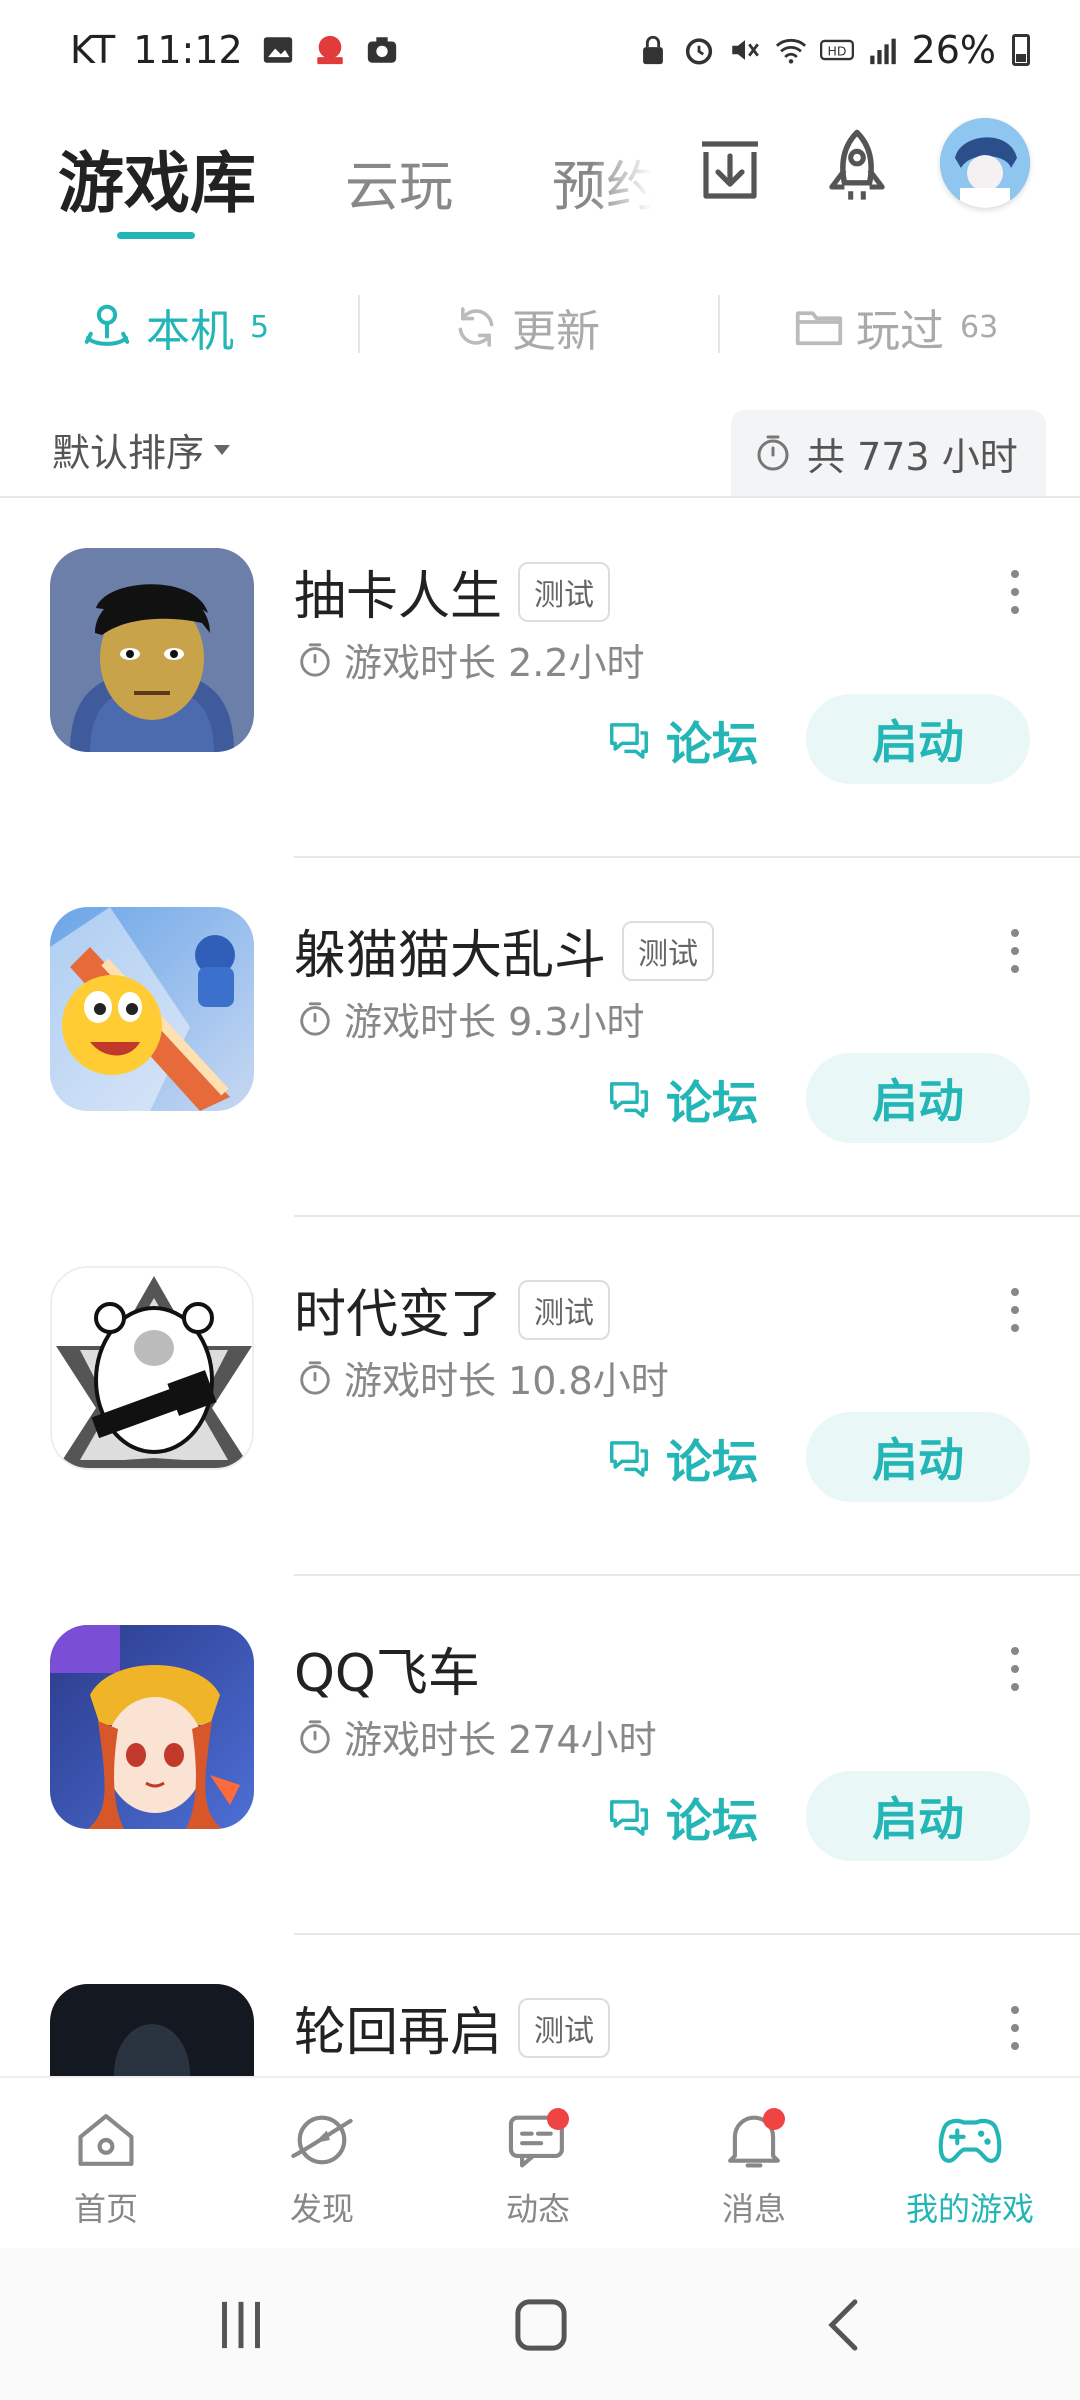 Image resolution: width=1080 pixels, height=2400 pixels. I want to click on nav-messages-label: 消息, so click(753, 2209).